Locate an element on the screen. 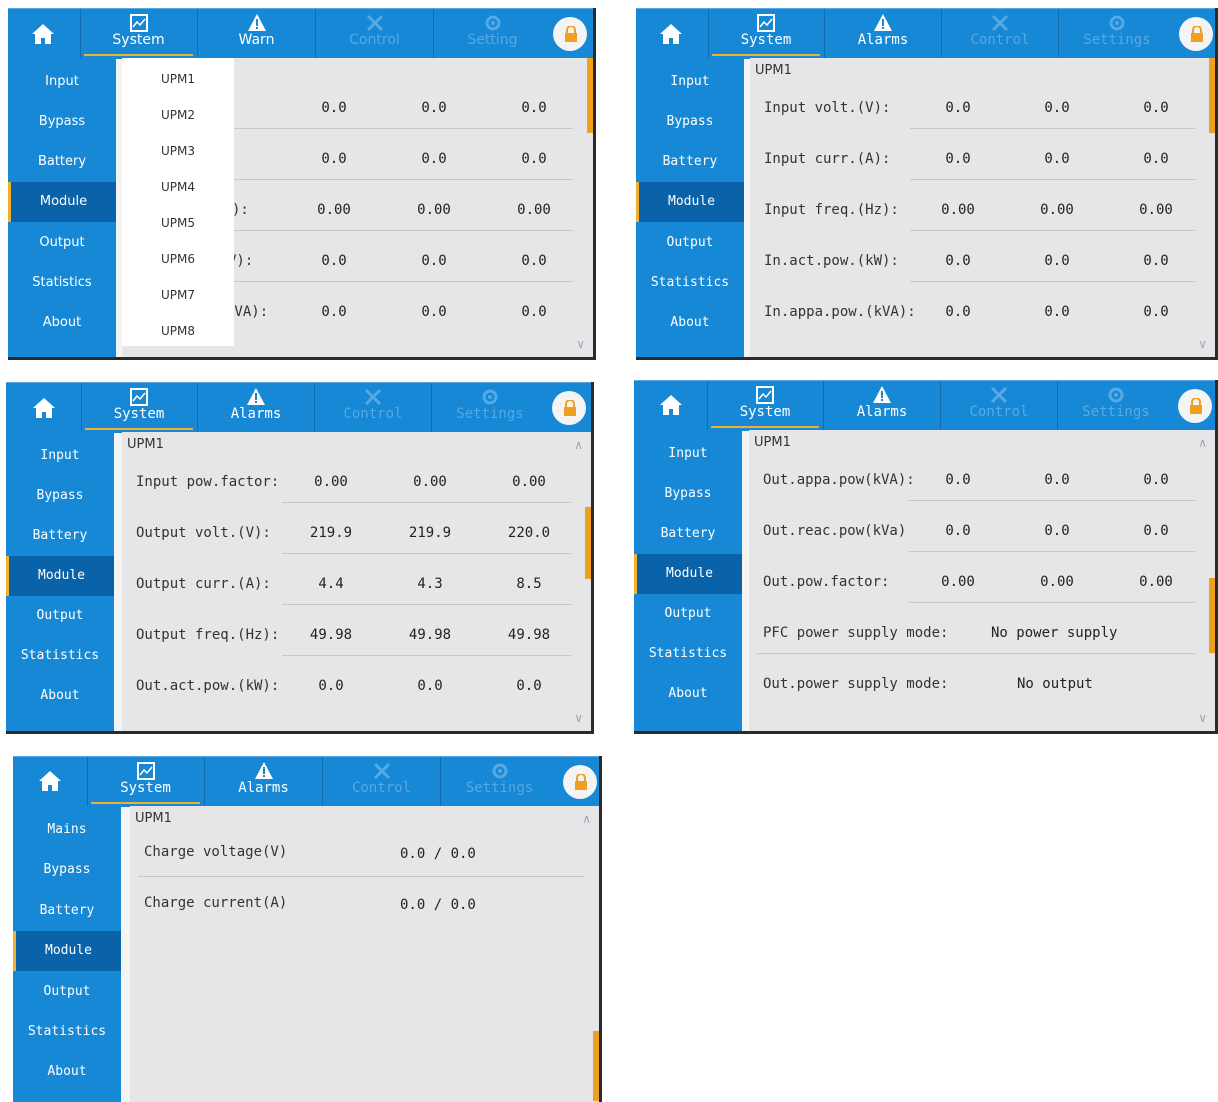 Image resolution: width=1218 pixels, height=1102 pixels. dropdown-option-upm2: UPM2 is located at coordinates (178, 115).